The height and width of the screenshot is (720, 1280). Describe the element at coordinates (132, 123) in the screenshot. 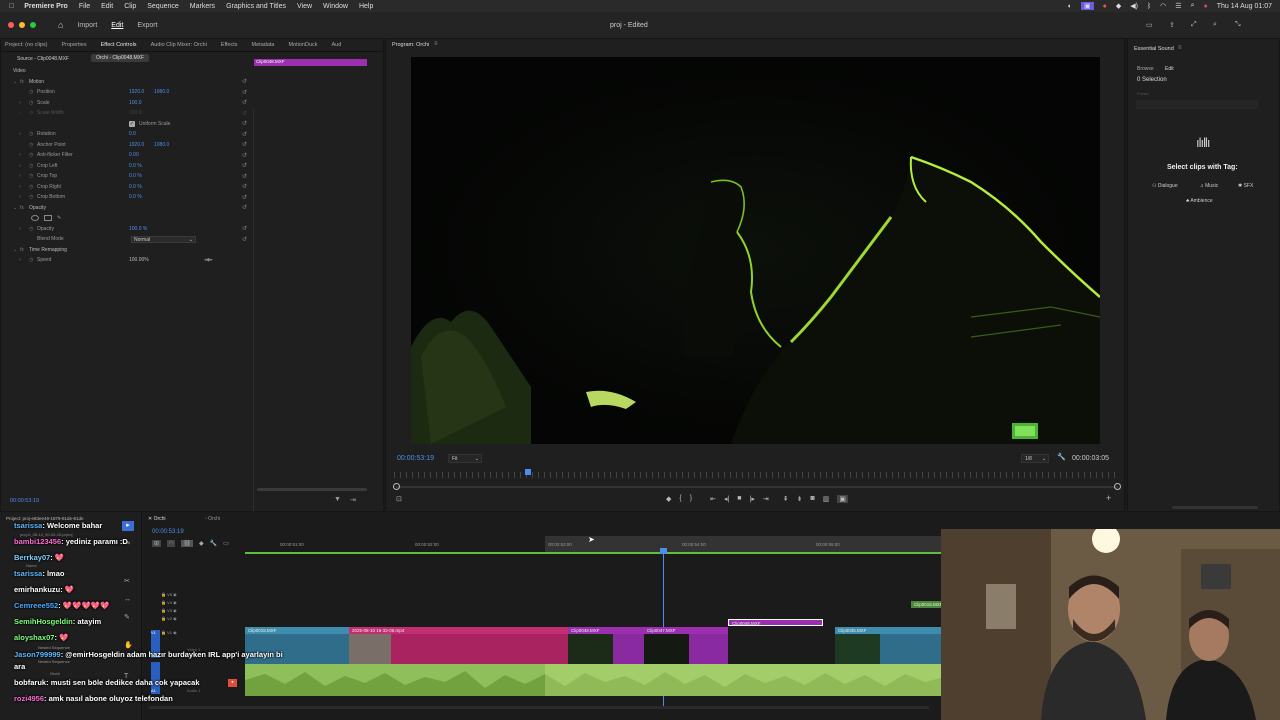

I see `uniform-scale-checkbox: ✓` at that location.